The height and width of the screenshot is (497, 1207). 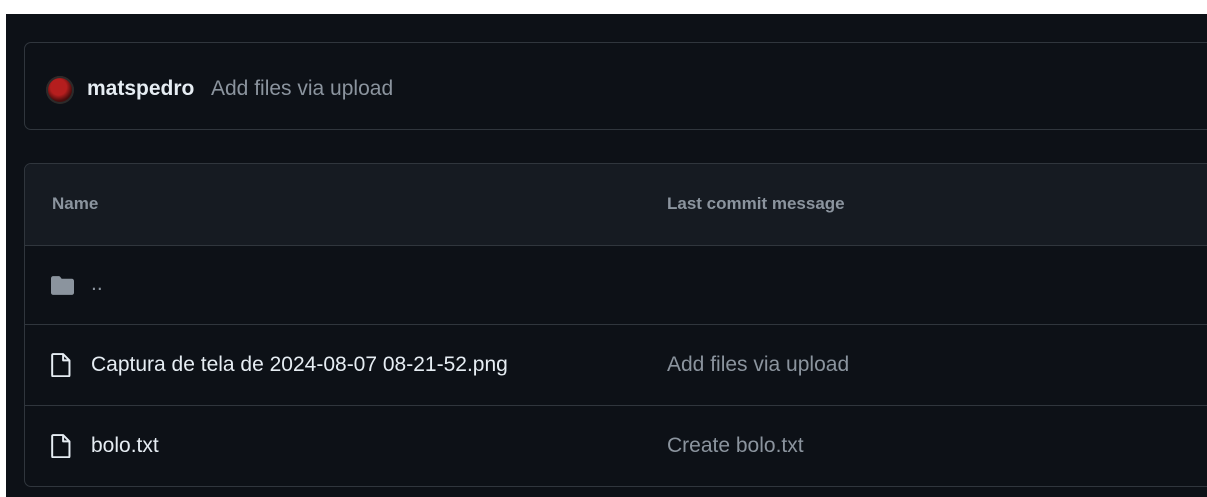 I want to click on parent-directory-link: .., so click(x=97, y=284).